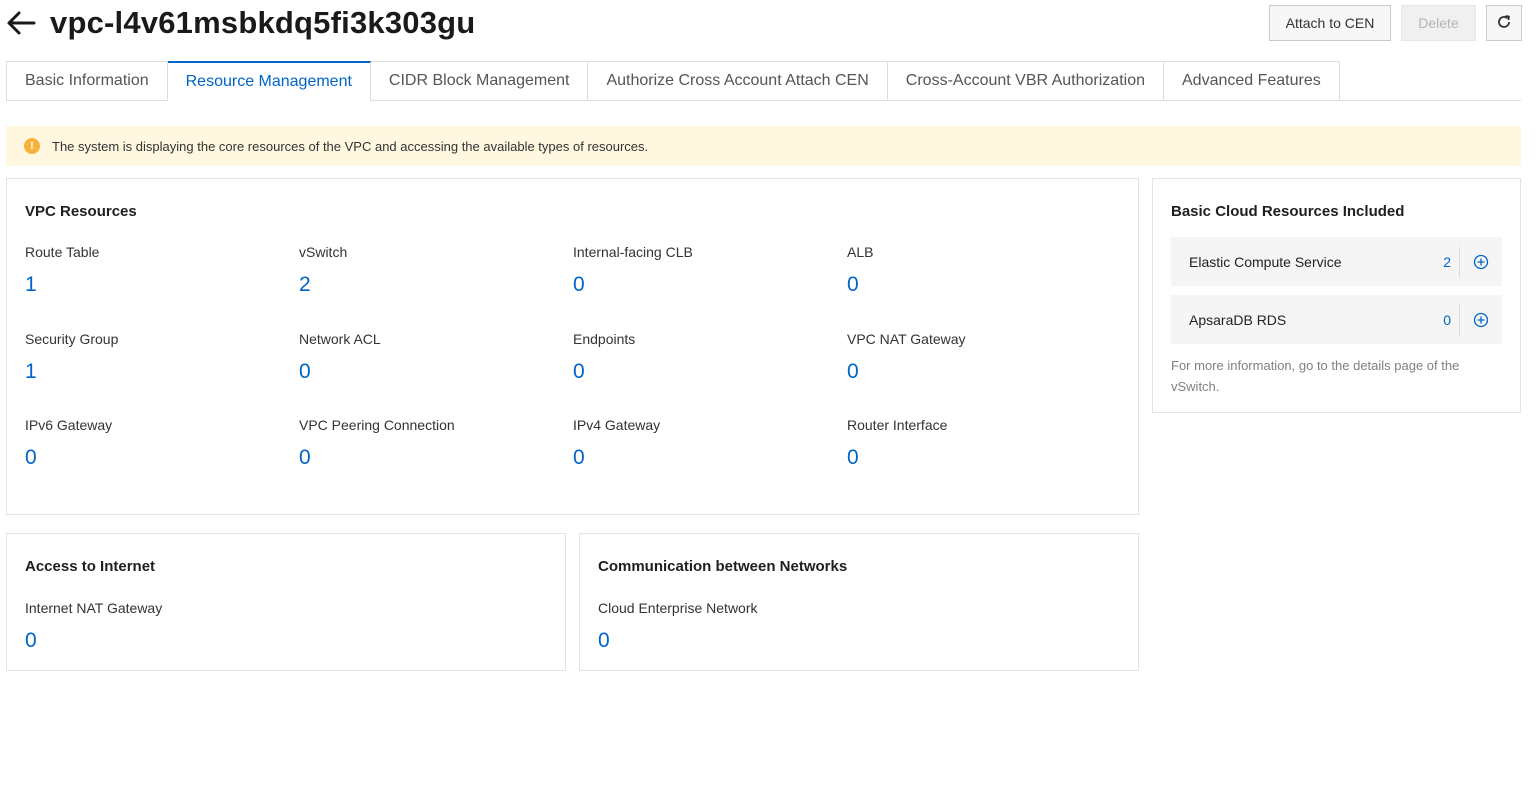 The image size is (1539, 794). What do you see at coordinates (340, 339) in the screenshot?
I see `resource-label: Network ACL` at bounding box center [340, 339].